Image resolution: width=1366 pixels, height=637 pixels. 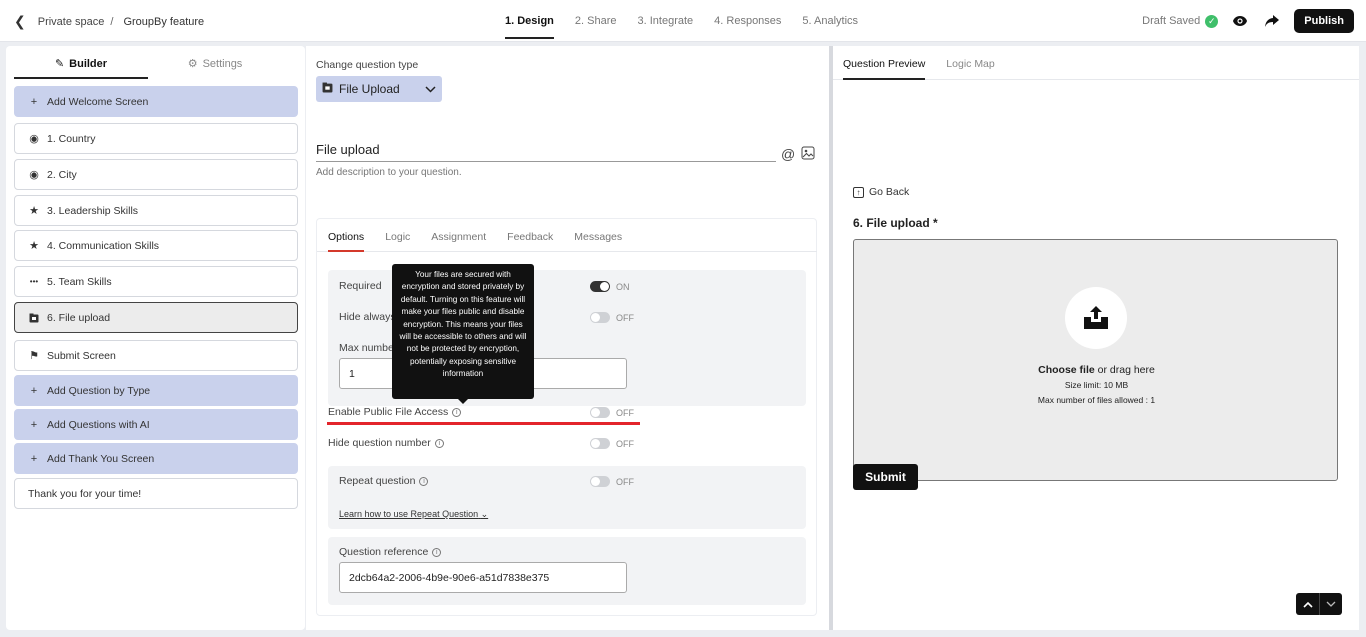 I want to click on question-nav, so click(x=1319, y=604).